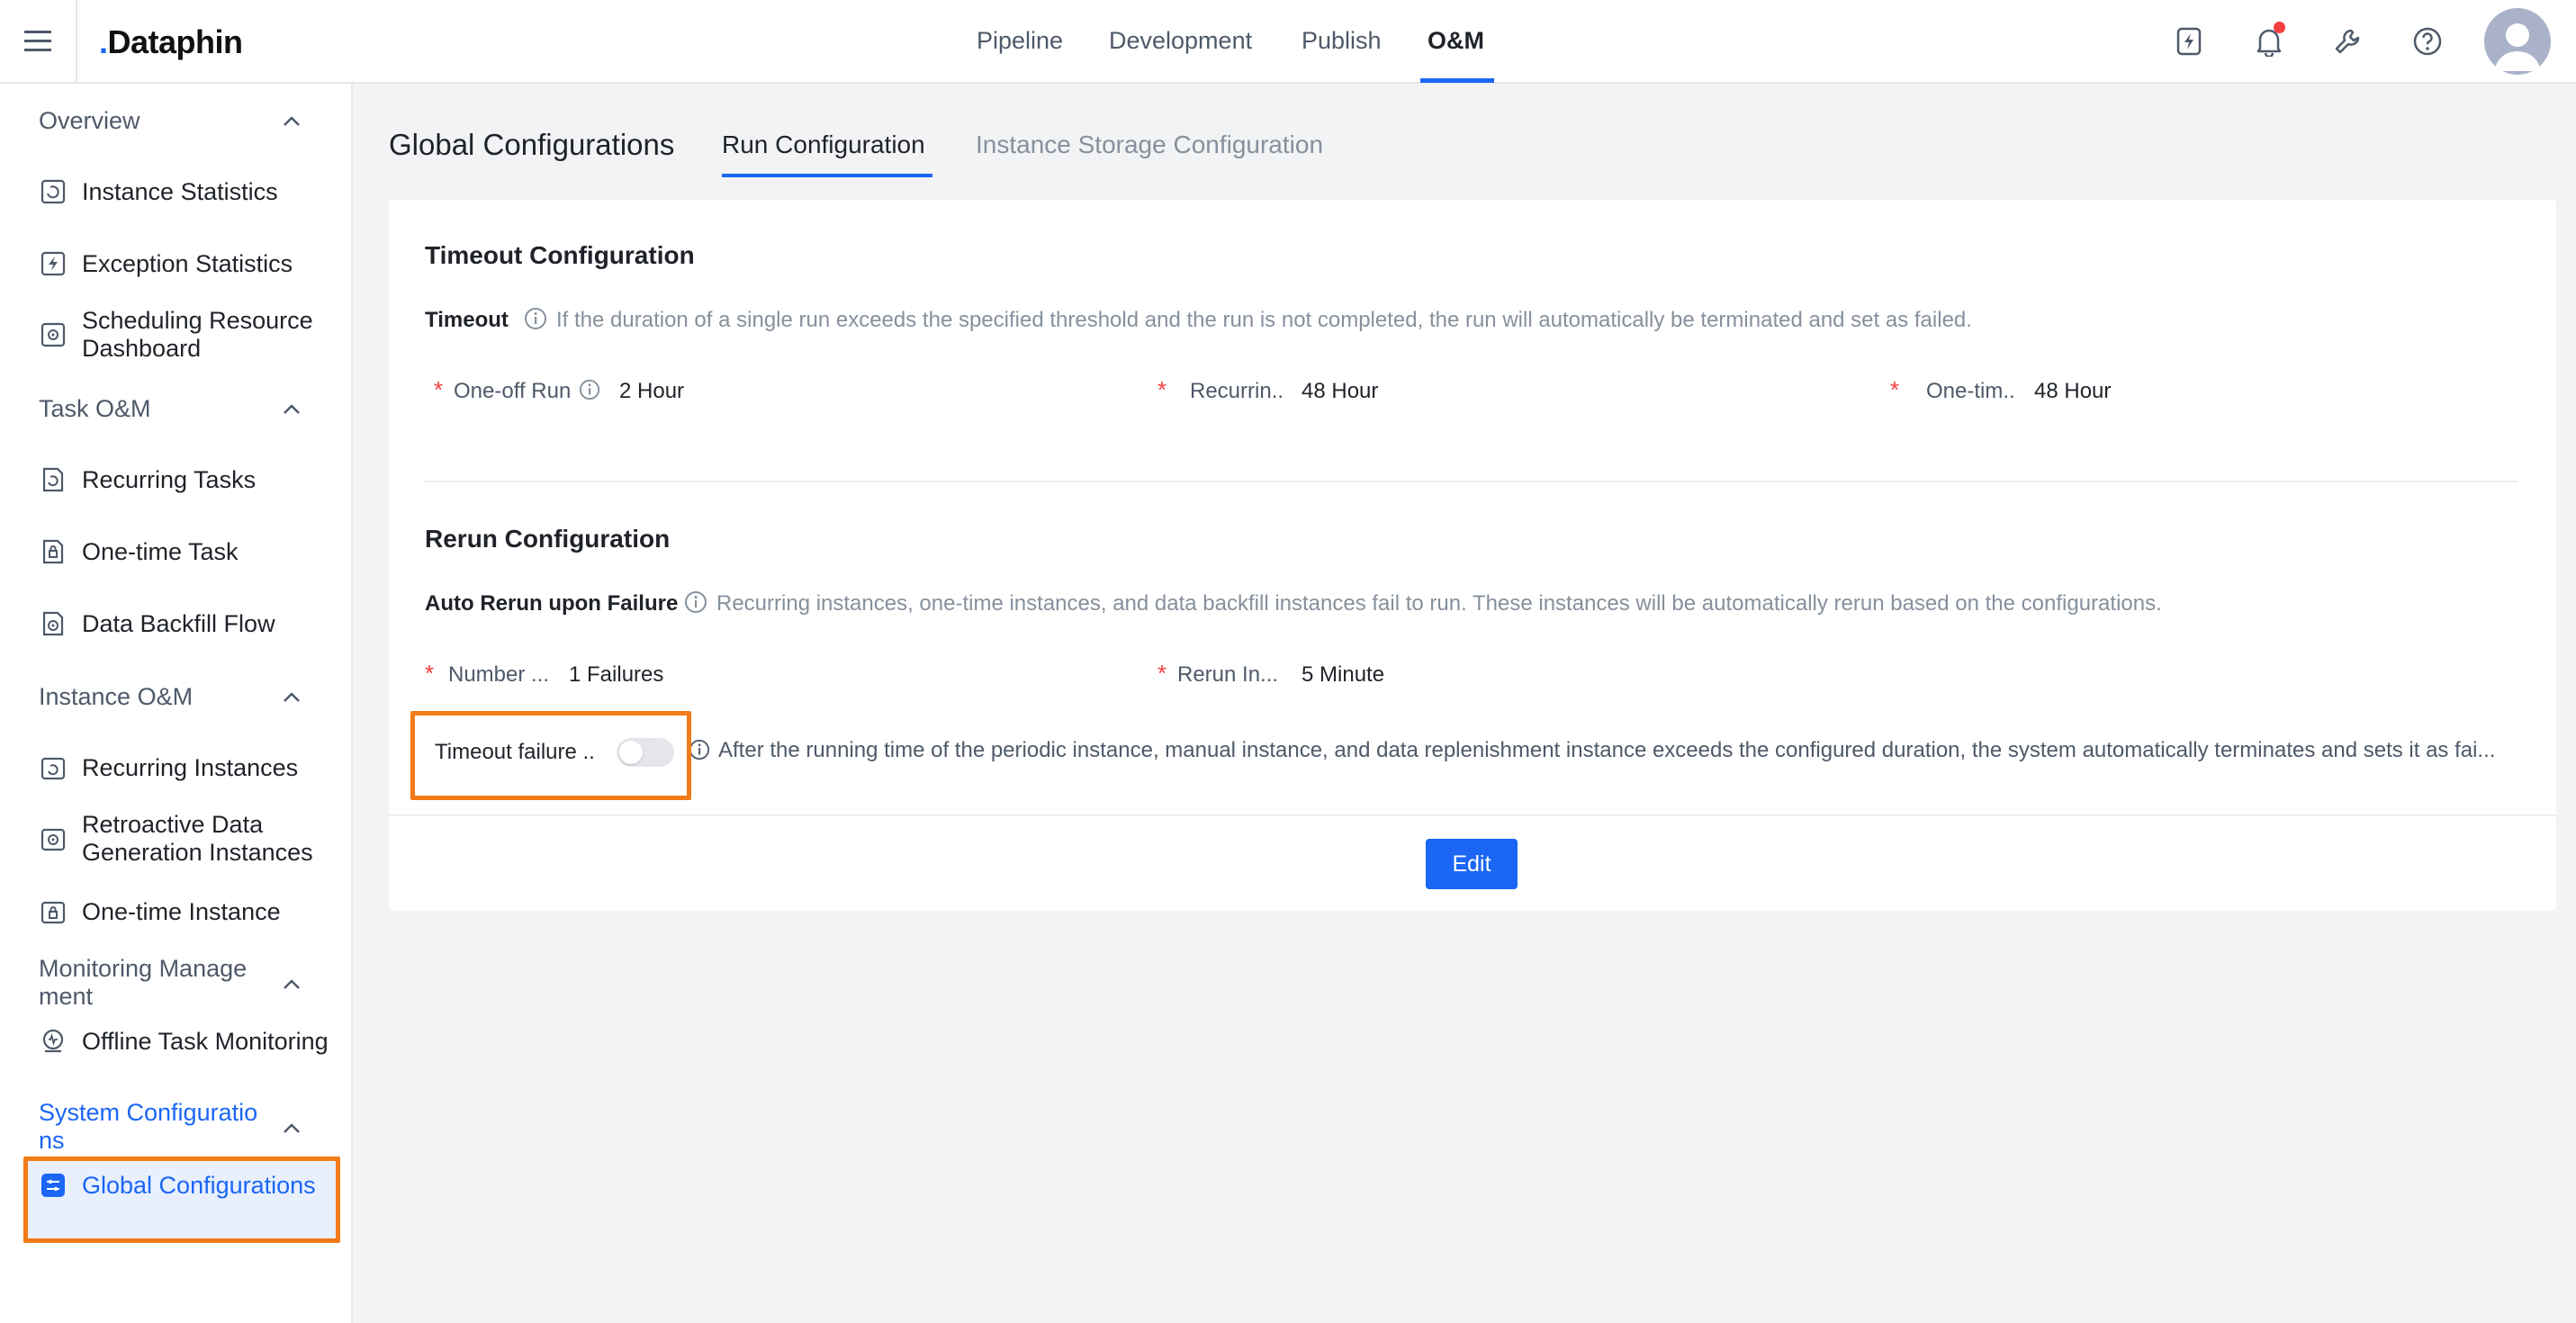  I want to click on sidebar-item-label: Retroactive Data Generation Instances, so click(197, 839).